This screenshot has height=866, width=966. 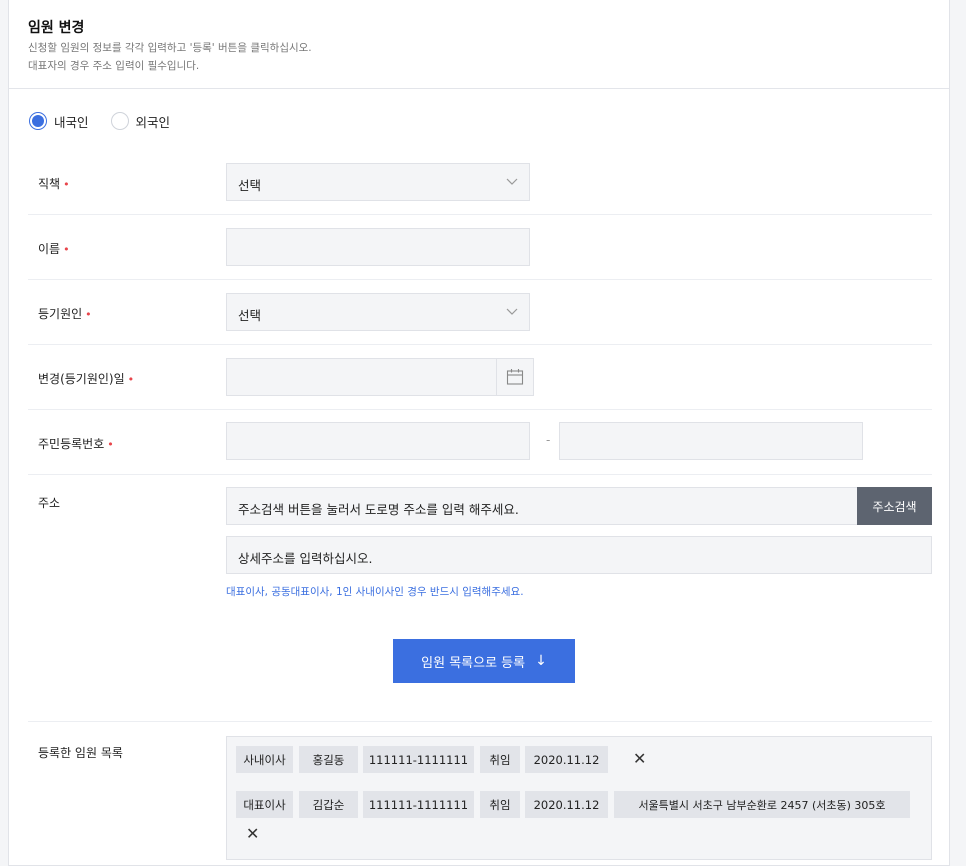 I want to click on position-row: 직책 • 선택, so click(x=480, y=182).